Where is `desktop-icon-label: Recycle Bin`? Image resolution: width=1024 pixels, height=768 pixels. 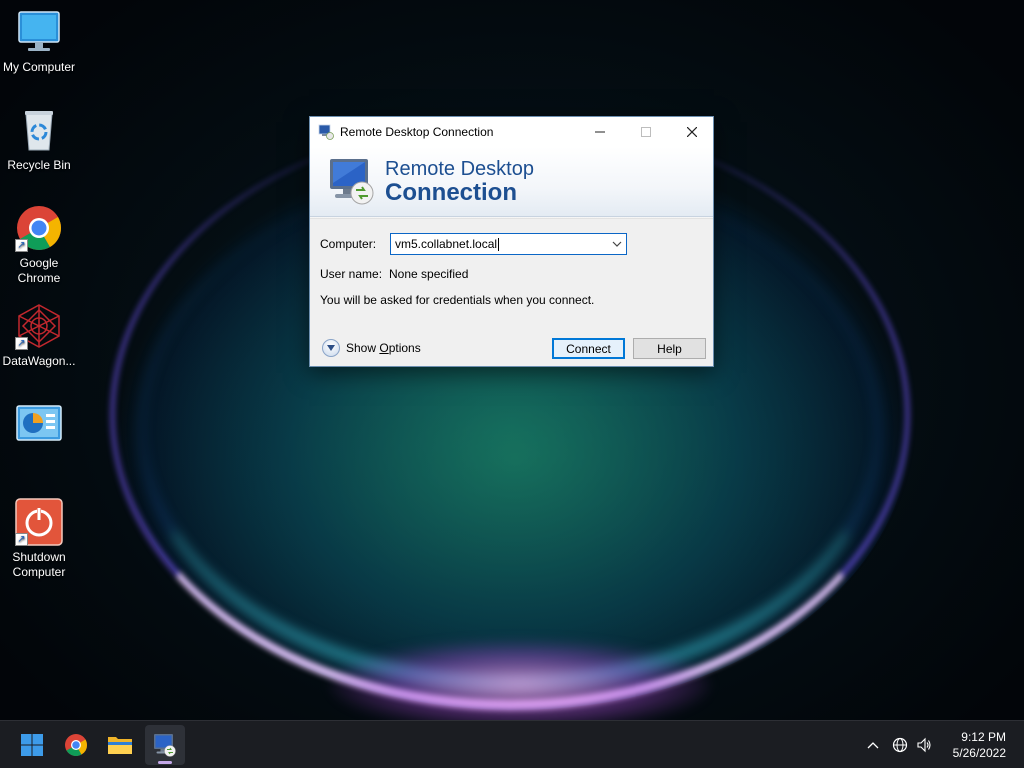 desktop-icon-label: Recycle Bin is located at coordinates (39, 165).